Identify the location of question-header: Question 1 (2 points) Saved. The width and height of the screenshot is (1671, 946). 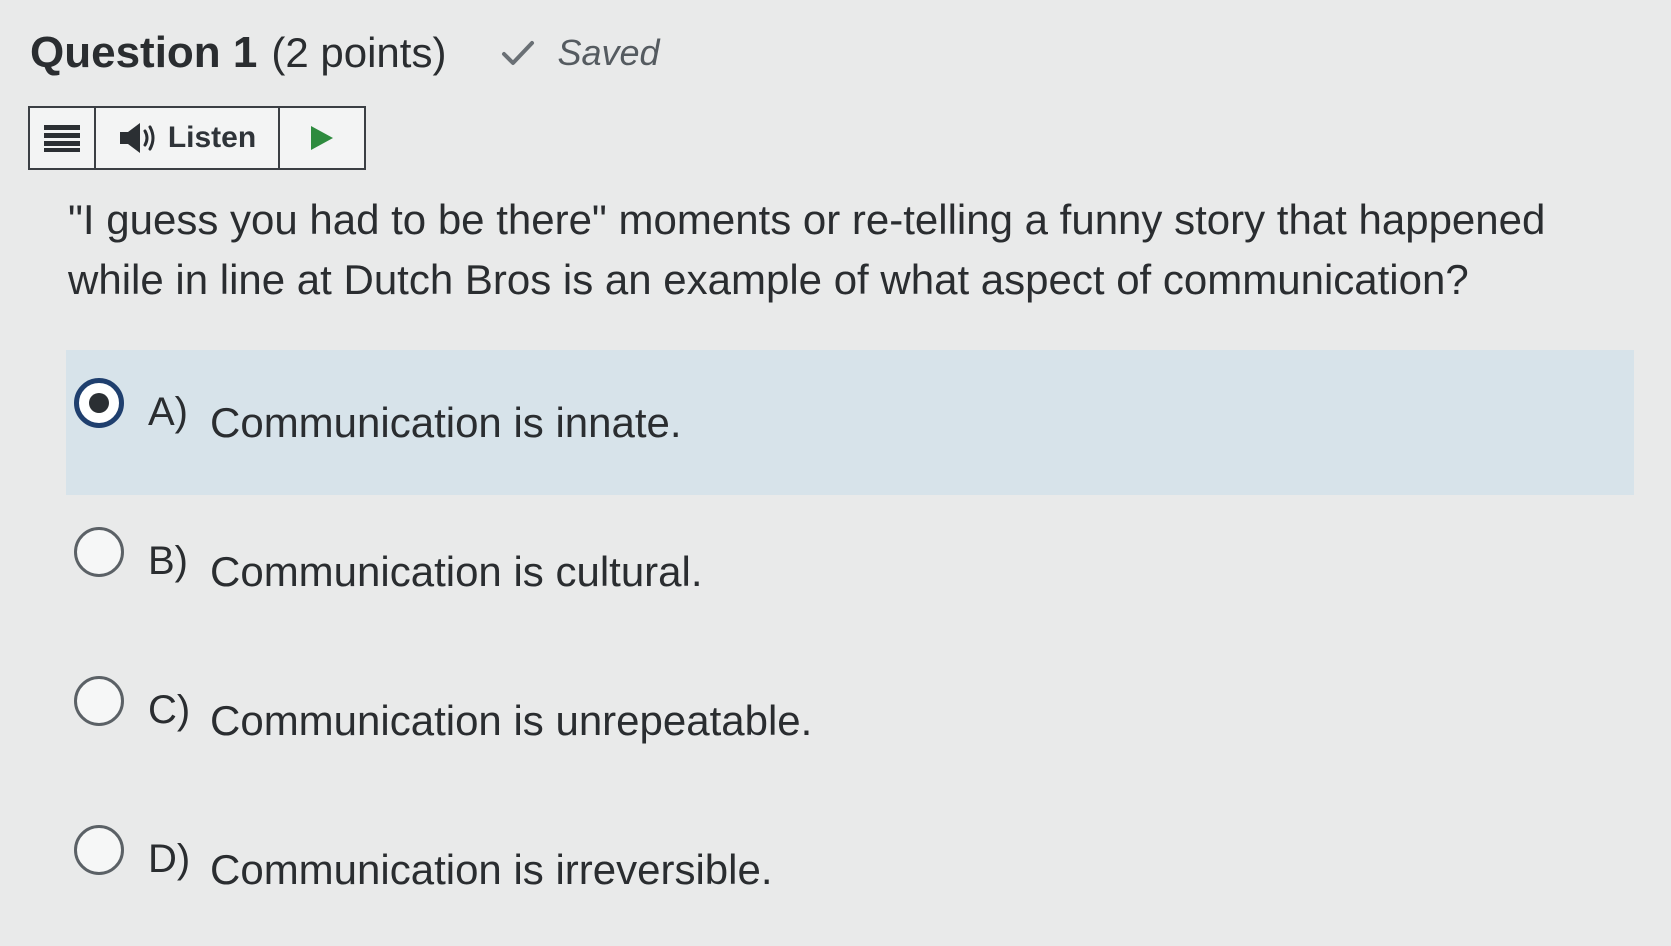
(345, 53).